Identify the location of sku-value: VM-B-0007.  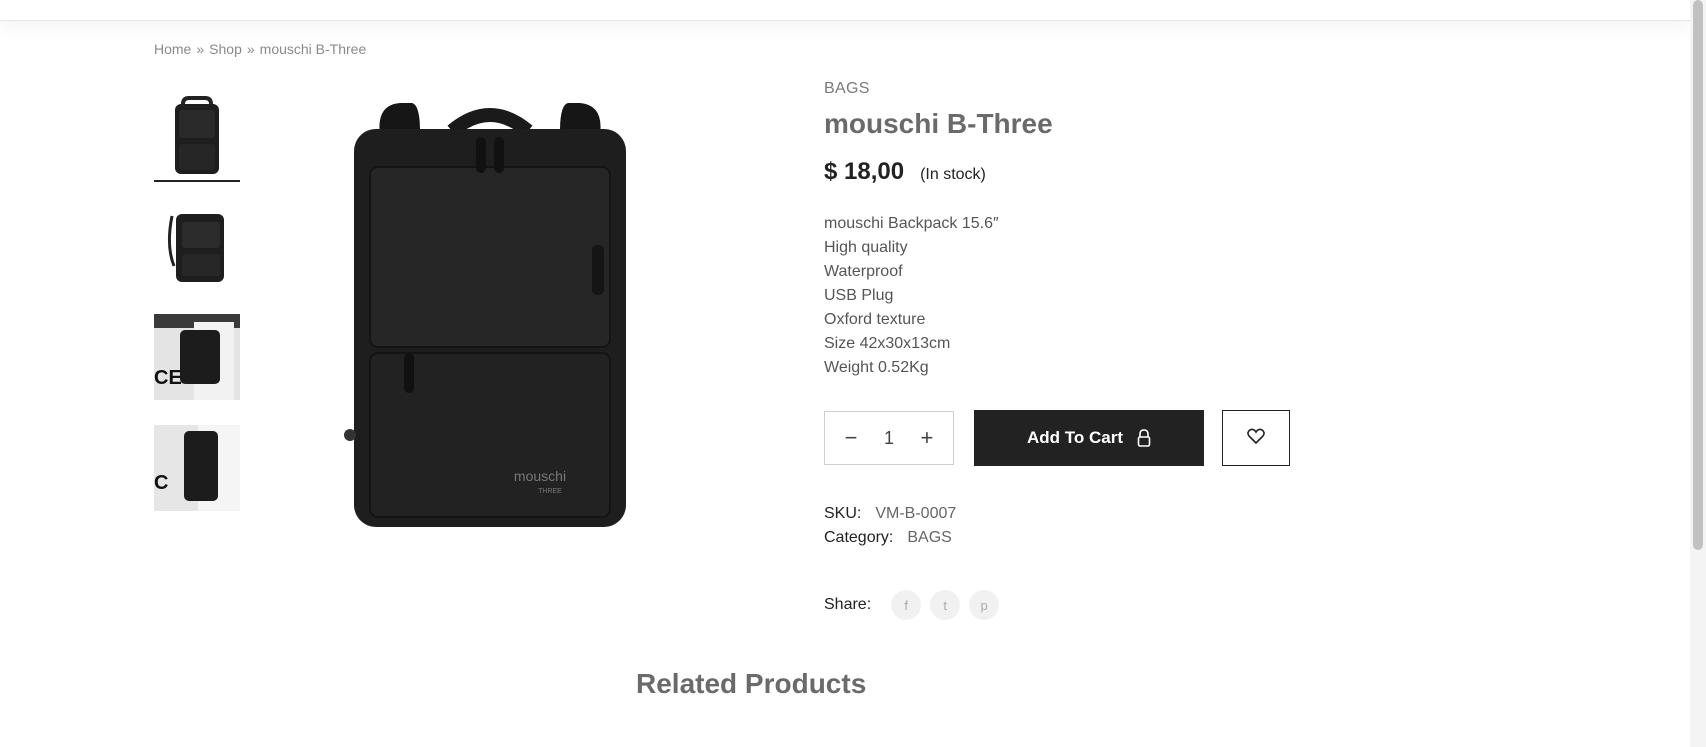
(916, 513).